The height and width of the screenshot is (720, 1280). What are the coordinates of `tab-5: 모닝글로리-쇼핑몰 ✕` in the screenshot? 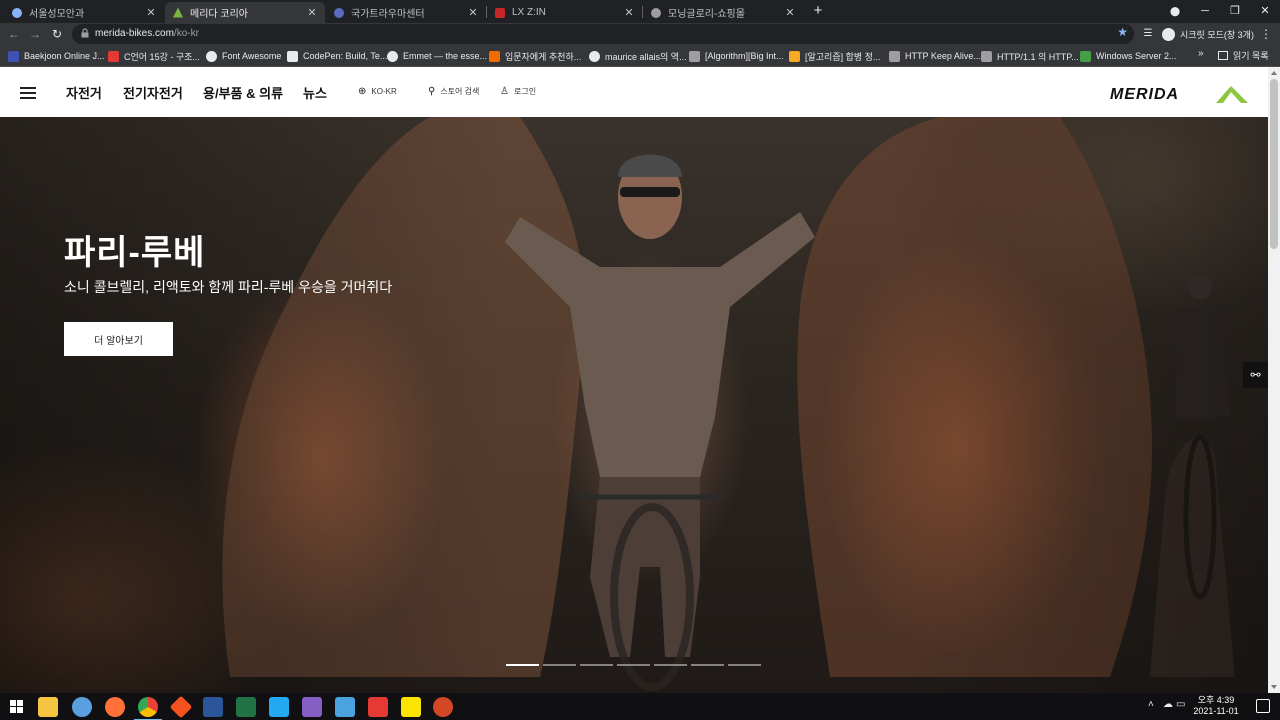 It's located at (723, 12).